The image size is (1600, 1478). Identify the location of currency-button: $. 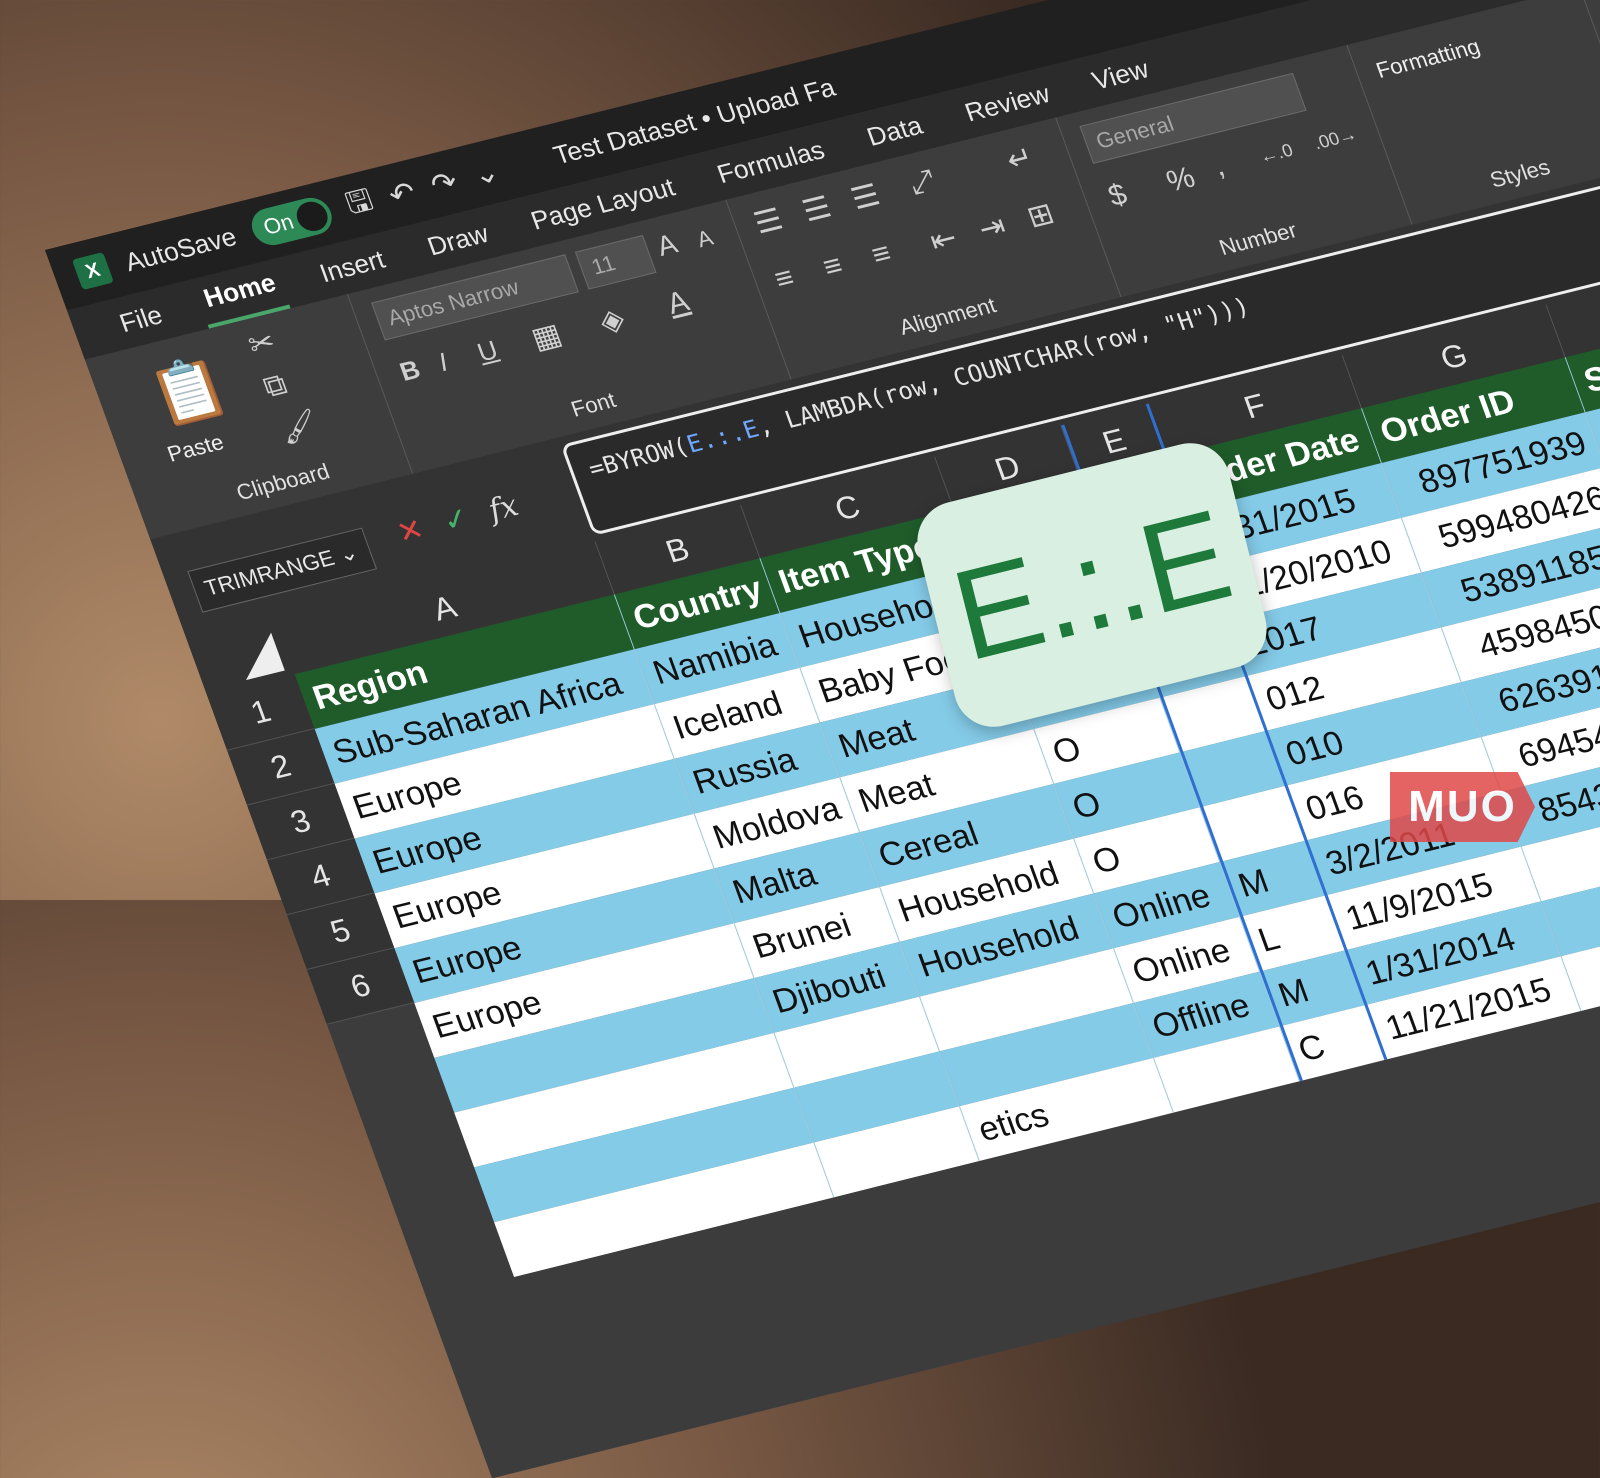
(1118, 196).